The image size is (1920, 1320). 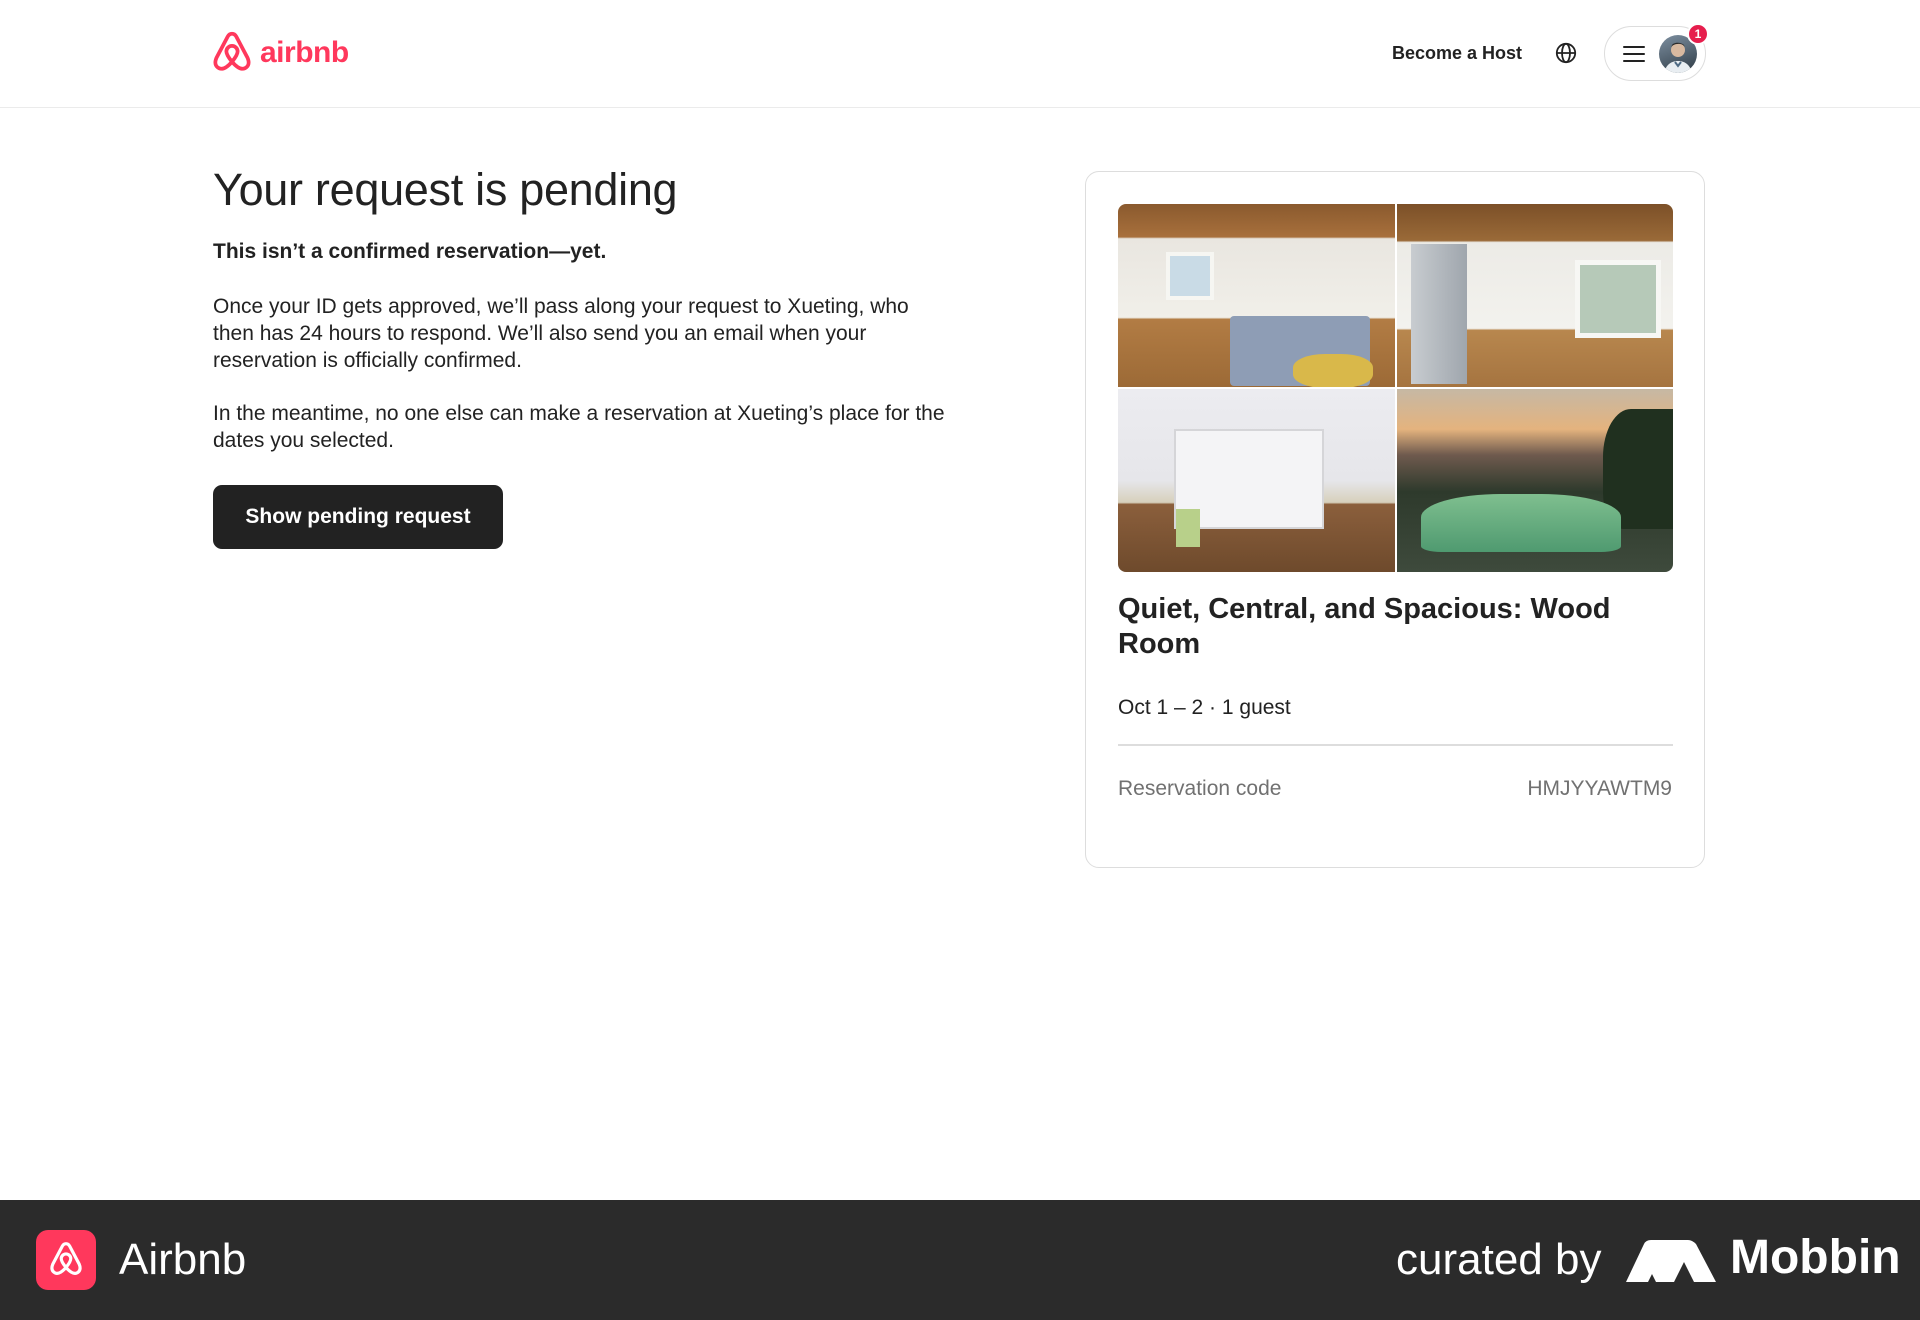 What do you see at coordinates (960, 54) in the screenshot?
I see `top-navigation-bar: airbnb Become a Host 1` at bounding box center [960, 54].